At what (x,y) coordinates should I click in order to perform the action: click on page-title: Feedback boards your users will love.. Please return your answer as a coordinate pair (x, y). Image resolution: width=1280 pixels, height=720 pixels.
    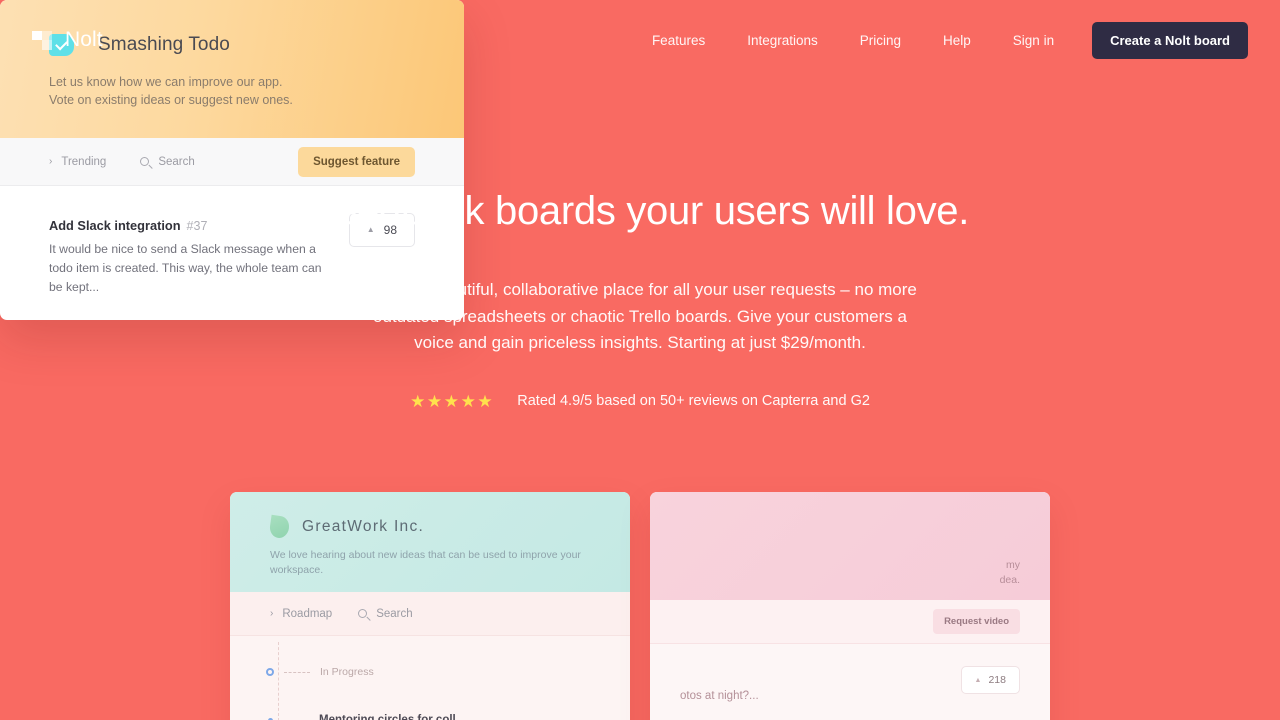
    Looking at the image, I should click on (640, 211).